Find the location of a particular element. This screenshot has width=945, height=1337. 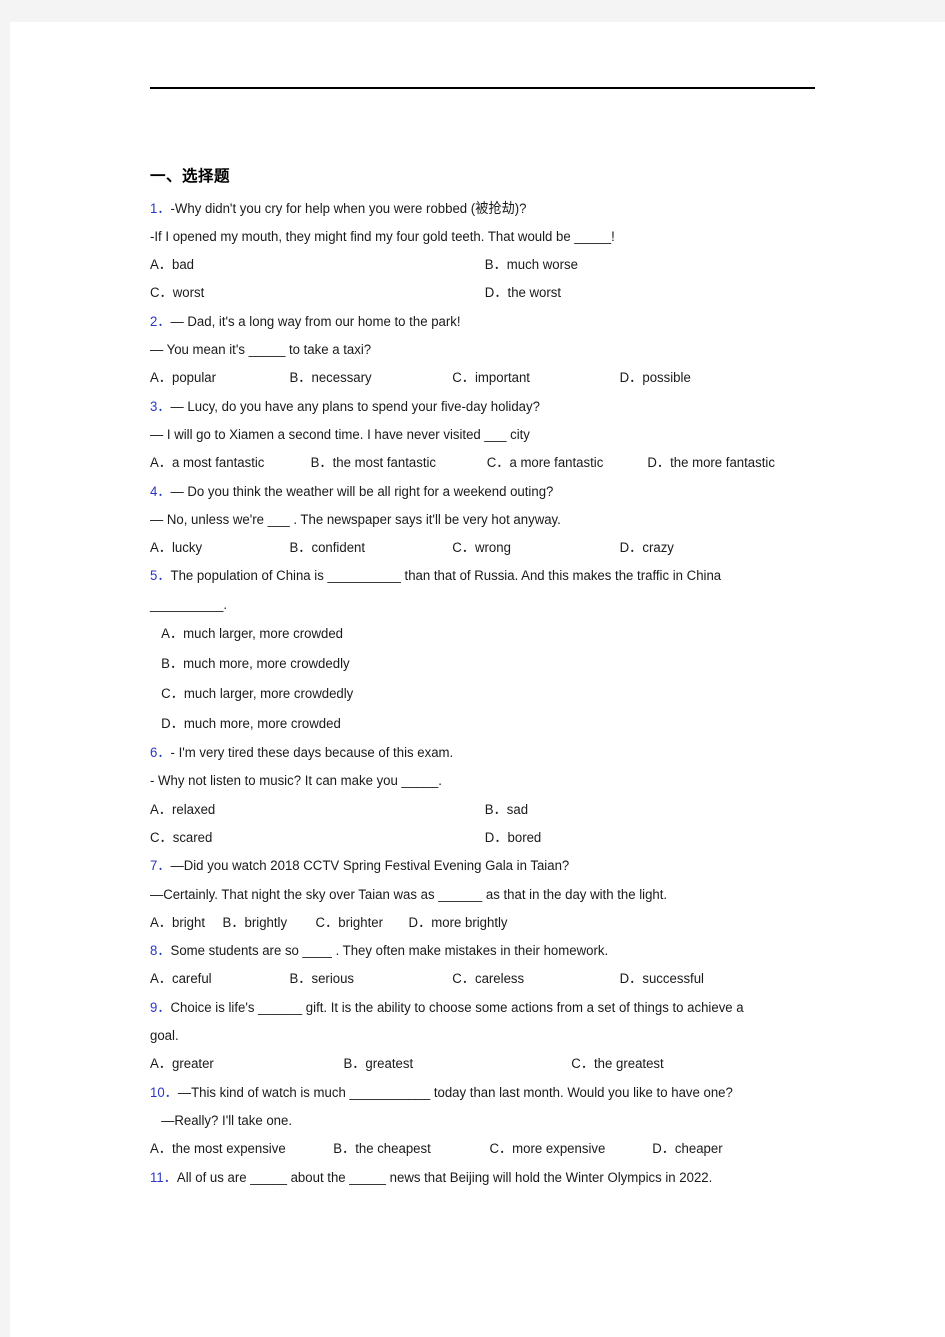

question-10-line-2: —Really? I'll take one. is located at coordinates (227, 1120).